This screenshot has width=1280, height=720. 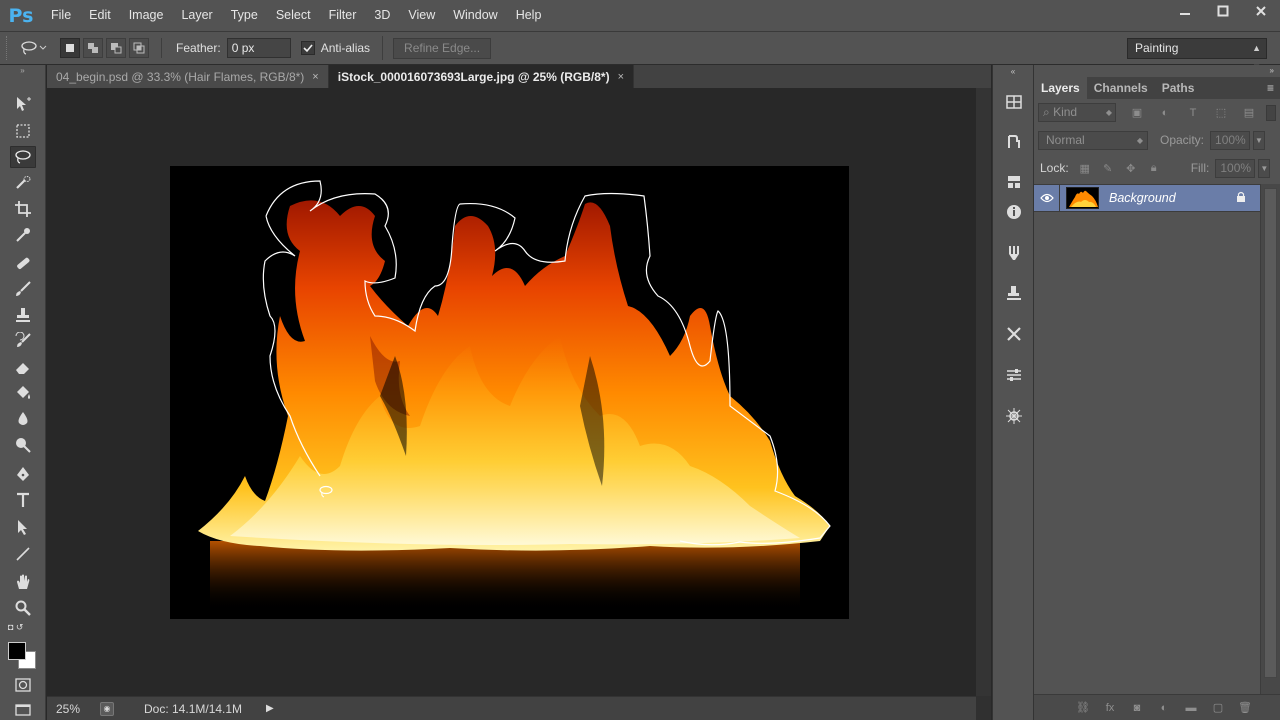 I want to click on zoom-level: 25%, so click(x=75, y=709).